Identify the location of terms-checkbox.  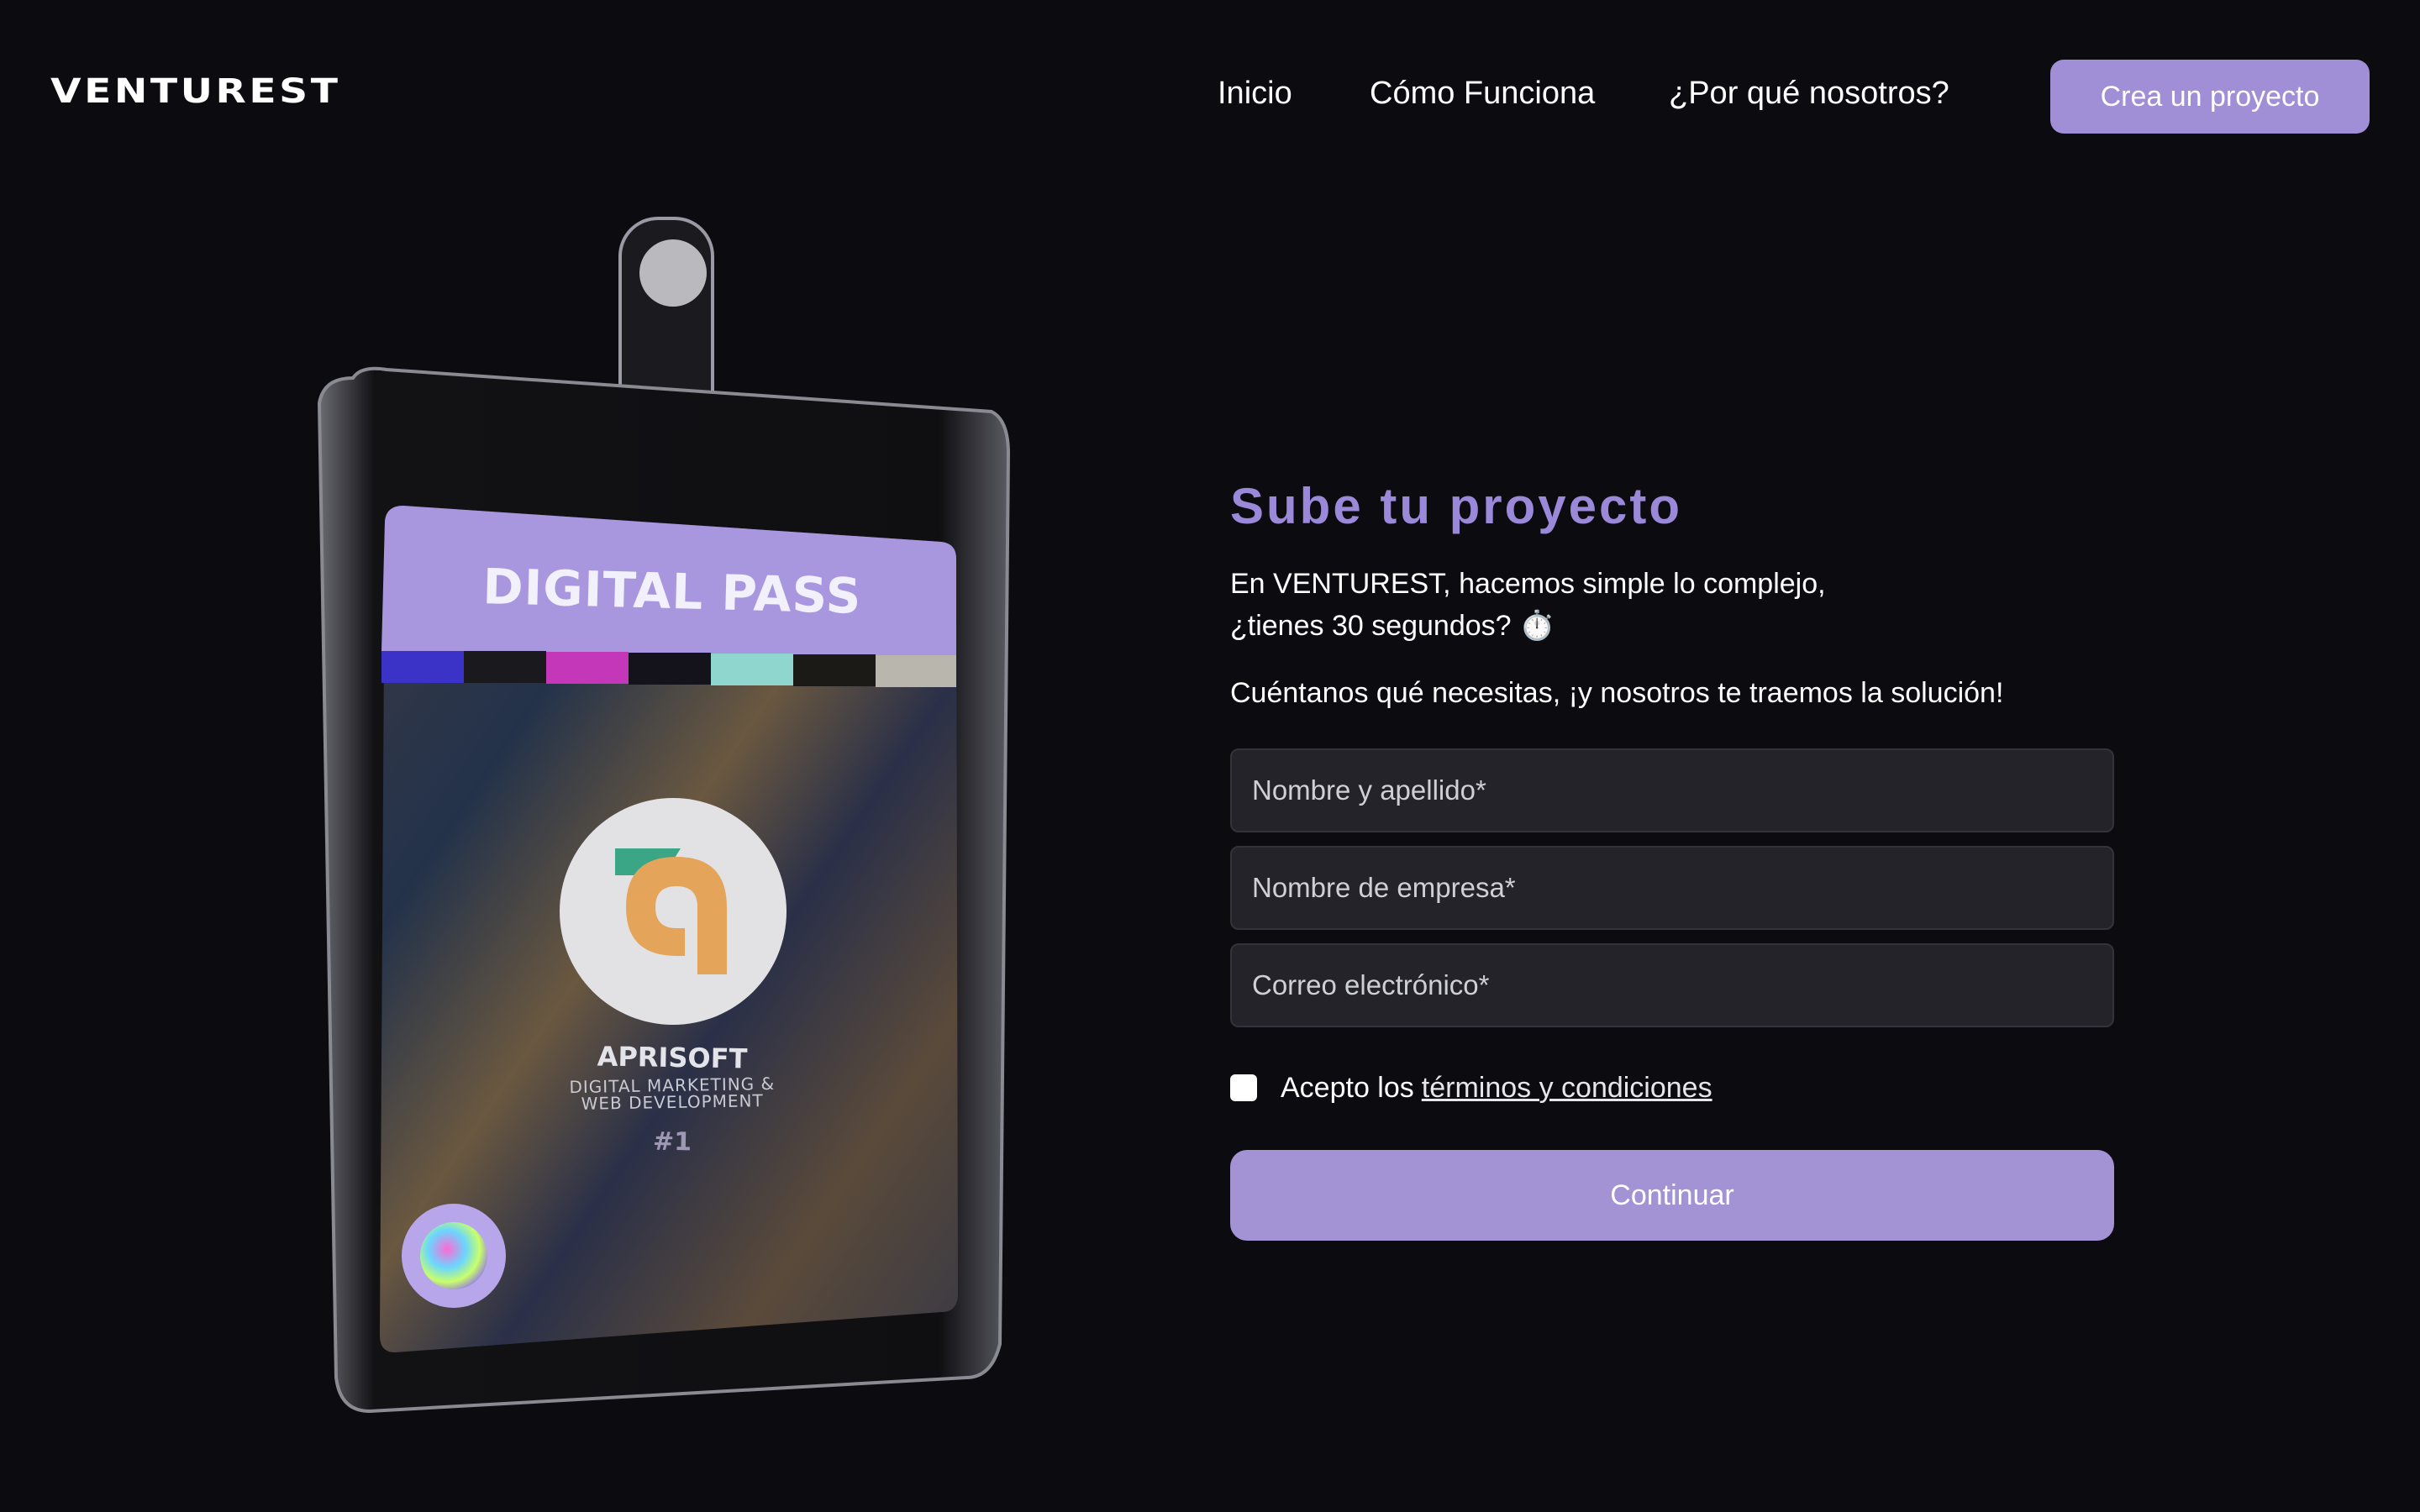
(1243, 1087).